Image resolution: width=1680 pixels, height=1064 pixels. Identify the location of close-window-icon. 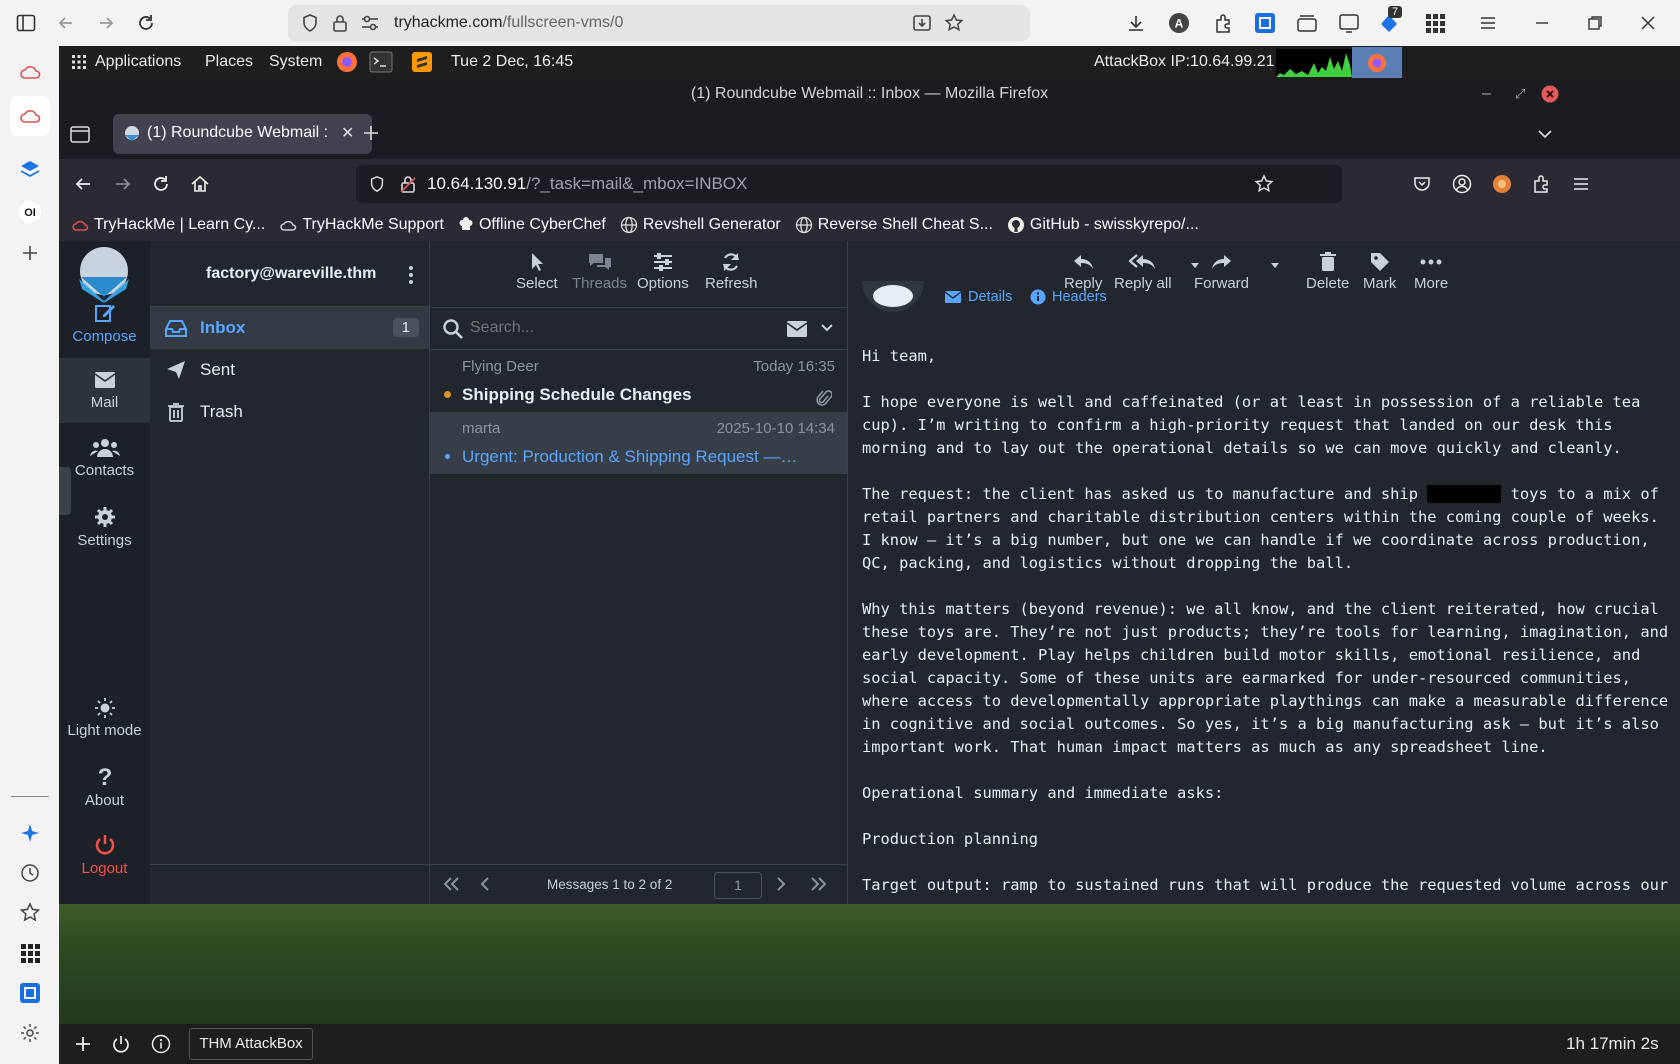
(1648, 23).